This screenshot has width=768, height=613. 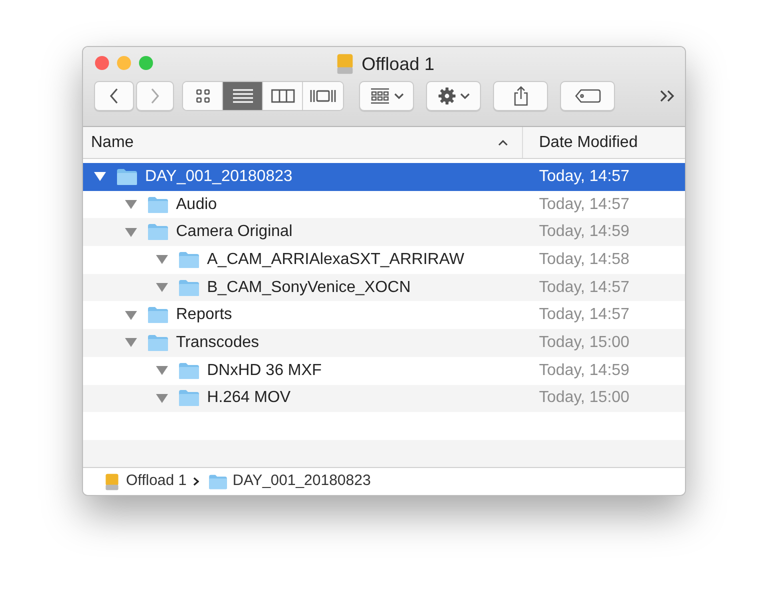 I want to click on zoom-button, so click(x=146, y=63).